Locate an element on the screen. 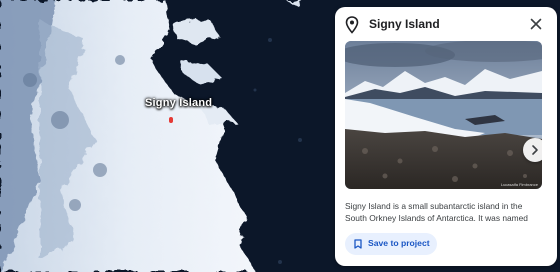 The width and height of the screenshot is (560, 272). chevron-right-icon is located at coordinates (535, 150).